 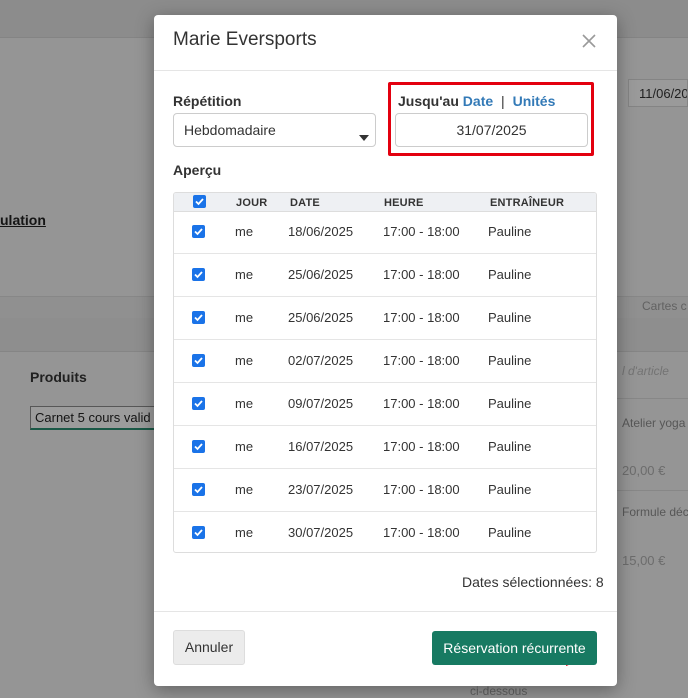 I want to click on until-row: Jusqu'au Date | Unités, so click(x=476, y=101).